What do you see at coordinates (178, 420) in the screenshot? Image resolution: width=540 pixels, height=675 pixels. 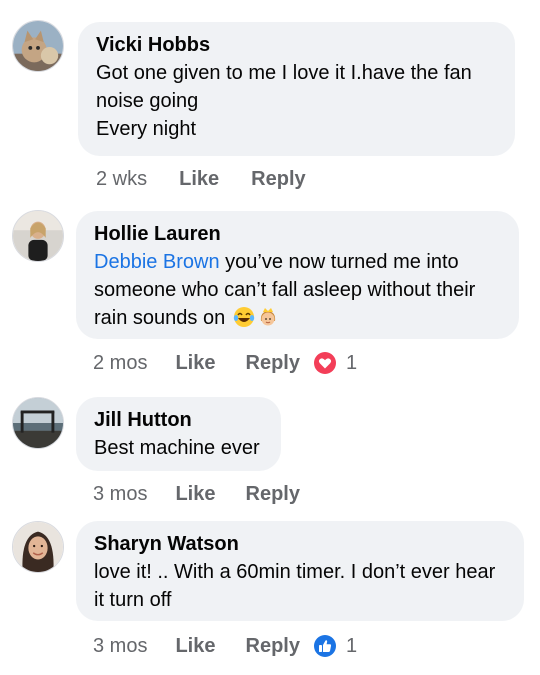 I see `comment-author: Jill Hutton` at bounding box center [178, 420].